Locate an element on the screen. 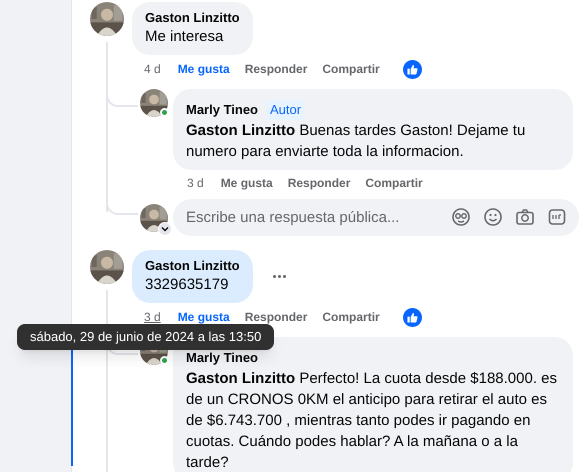 Image resolution: width=579 pixels, height=472 pixels. timestamp-tooltip: sábado, 29 de junio de 2024 a las 13:50 is located at coordinates (145, 337).